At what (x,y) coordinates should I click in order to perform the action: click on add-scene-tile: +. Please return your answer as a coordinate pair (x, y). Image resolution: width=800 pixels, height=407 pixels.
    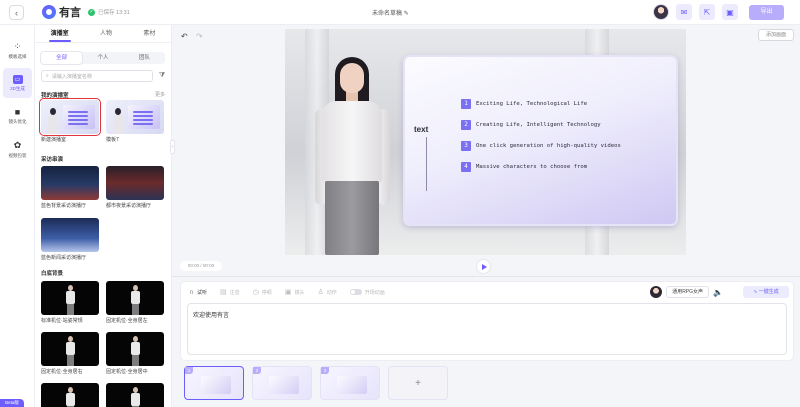
    Looking at the image, I should click on (418, 383).